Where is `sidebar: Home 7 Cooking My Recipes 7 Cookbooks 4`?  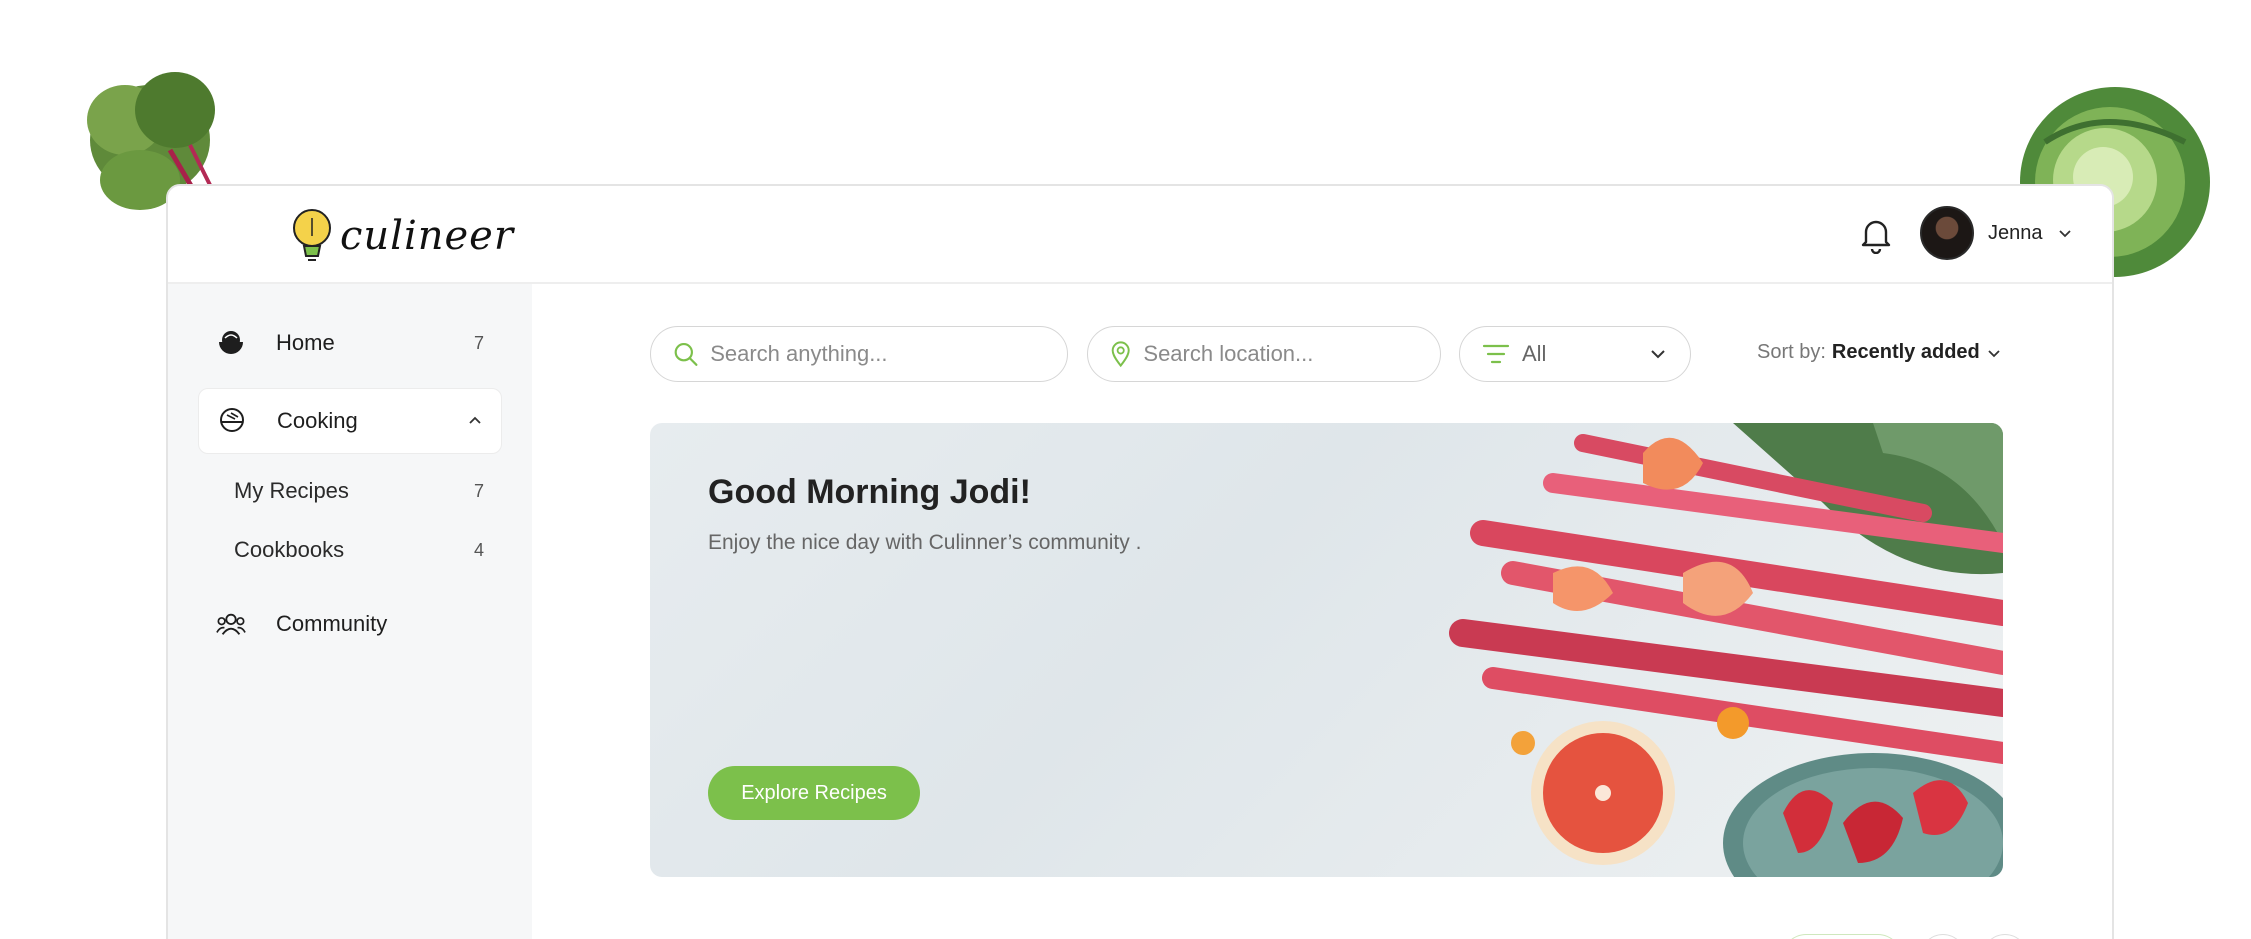
sidebar: Home 7 Cooking My Recipes 7 Cookbooks 4 is located at coordinates (350, 611).